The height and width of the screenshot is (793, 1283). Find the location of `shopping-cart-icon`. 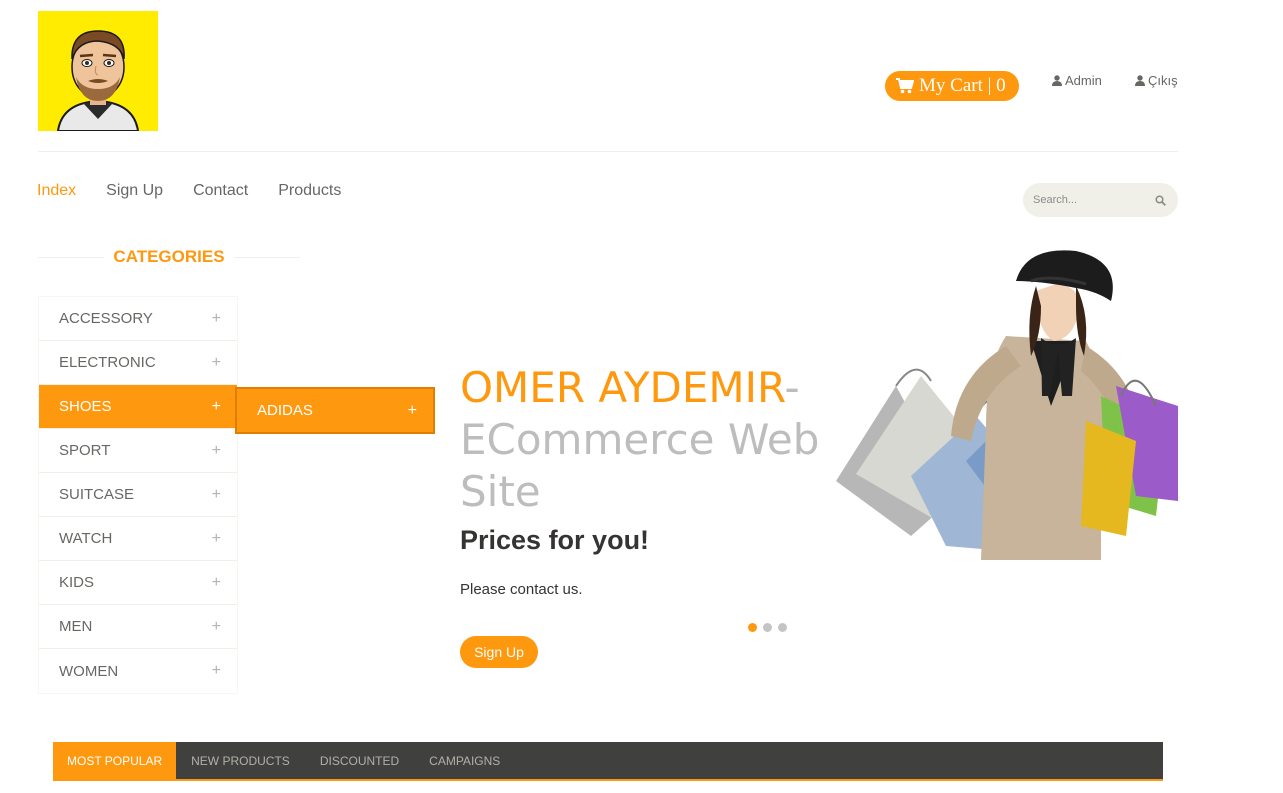

shopping-cart-icon is located at coordinates (905, 86).